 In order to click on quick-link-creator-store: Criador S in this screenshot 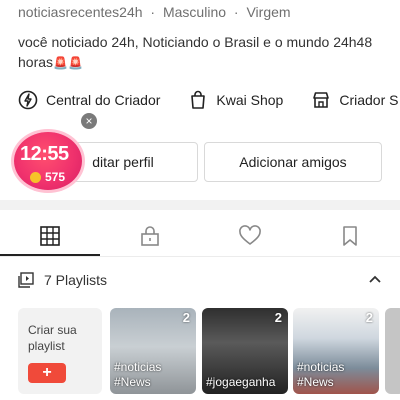, I will do `click(354, 100)`.